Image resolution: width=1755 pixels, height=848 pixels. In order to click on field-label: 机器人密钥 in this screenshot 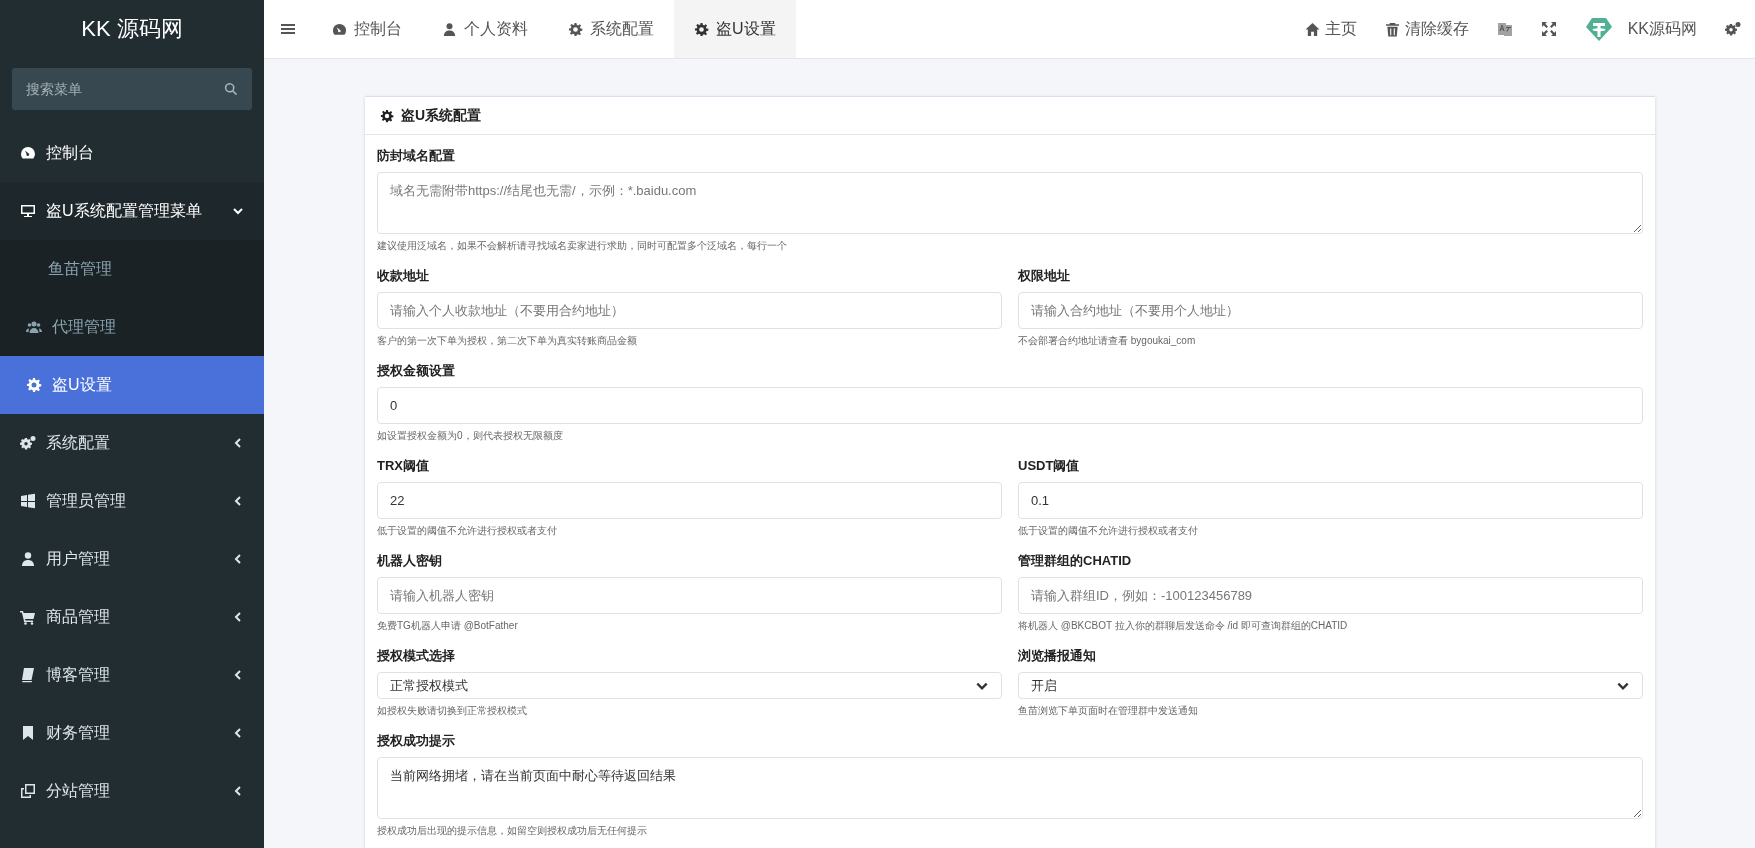, I will do `click(410, 561)`.